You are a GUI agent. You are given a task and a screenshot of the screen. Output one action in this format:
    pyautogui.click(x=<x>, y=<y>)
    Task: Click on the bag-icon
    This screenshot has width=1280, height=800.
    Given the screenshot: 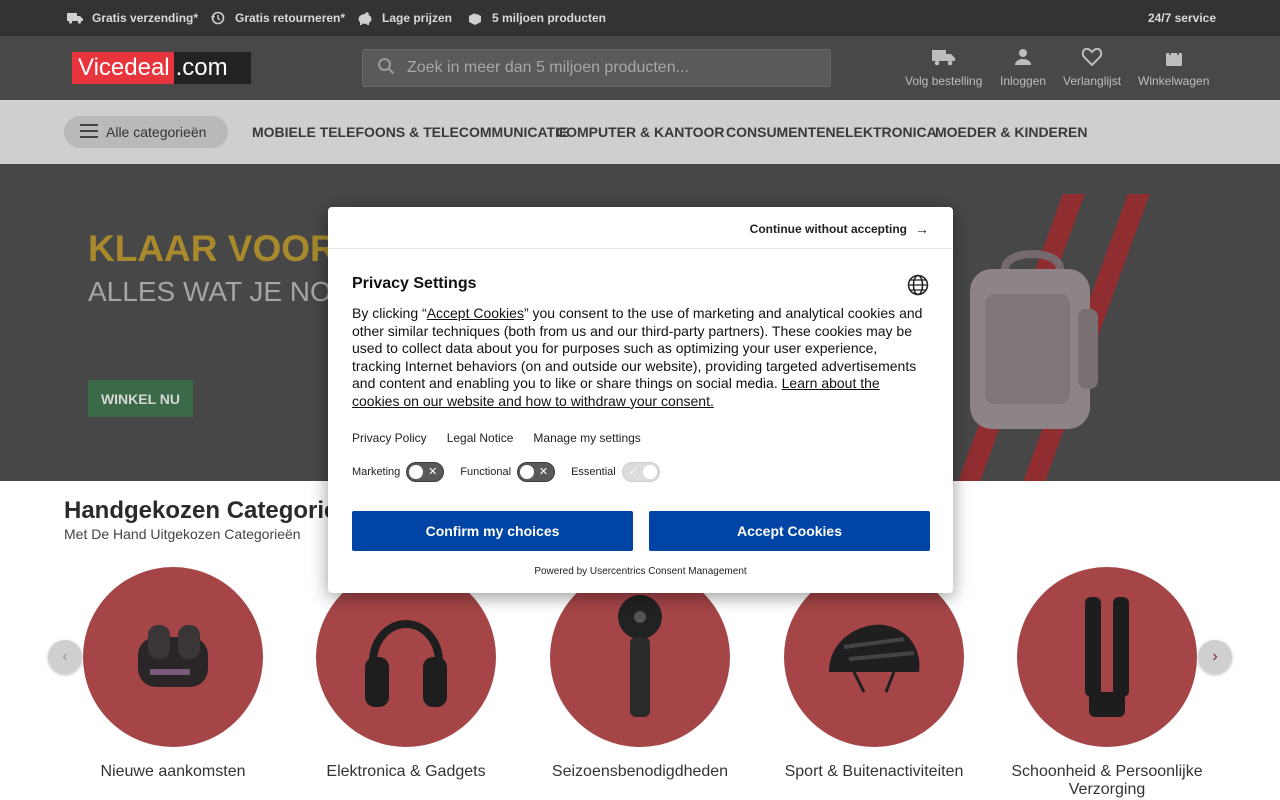 What is the action you would take?
    pyautogui.click(x=1173, y=57)
    